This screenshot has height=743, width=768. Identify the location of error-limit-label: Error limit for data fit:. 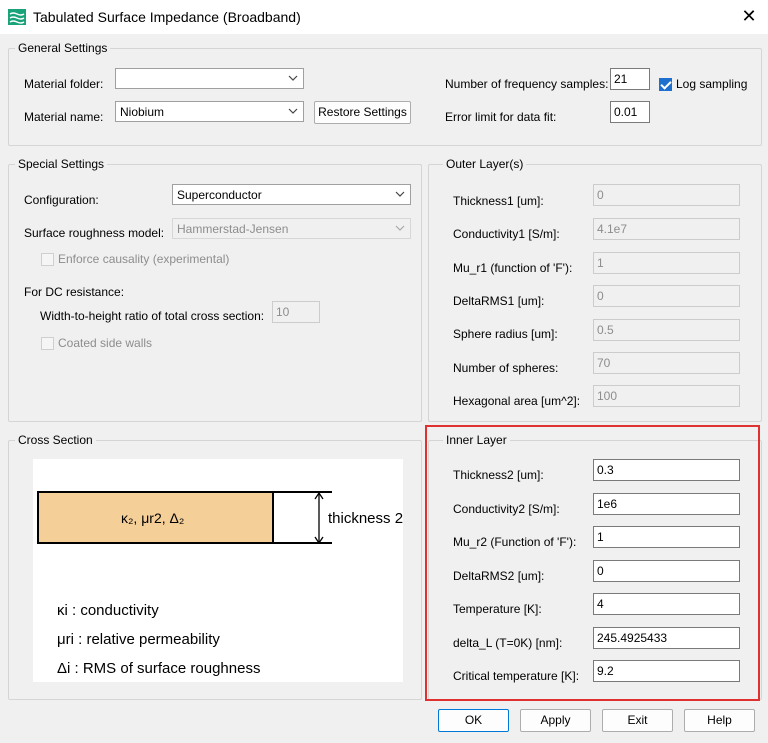
(501, 117).